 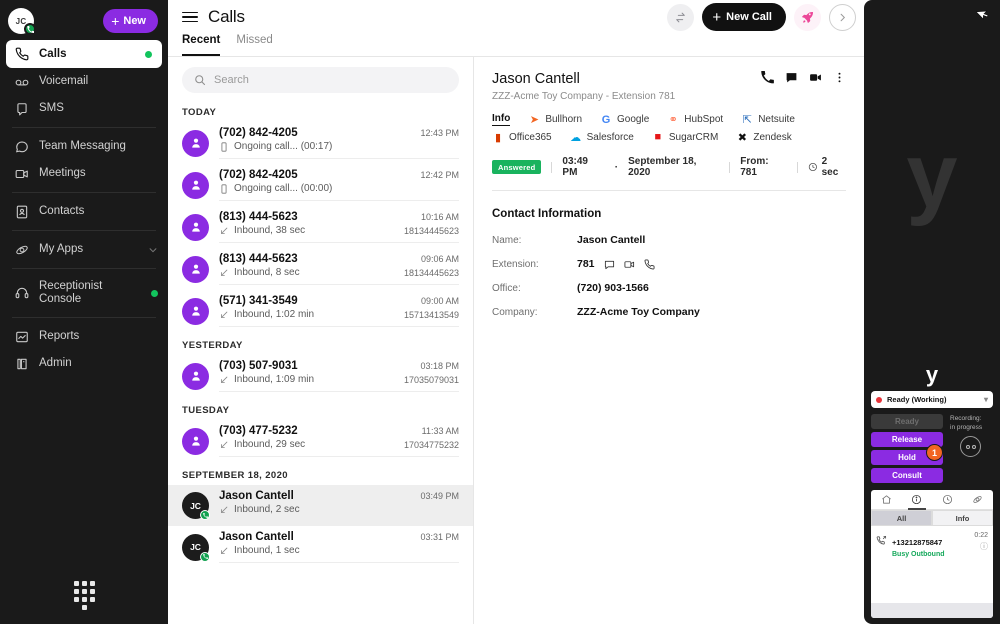 I want to click on sidebar-item-calls: Calls, so click(x=84, y=54).